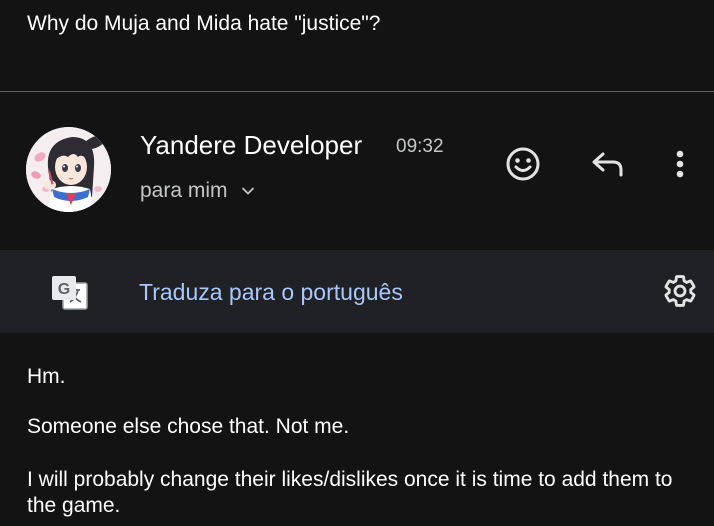 The width and height of the screenshot is (714, 526). I want to click on reply-button, so click(608, 164).